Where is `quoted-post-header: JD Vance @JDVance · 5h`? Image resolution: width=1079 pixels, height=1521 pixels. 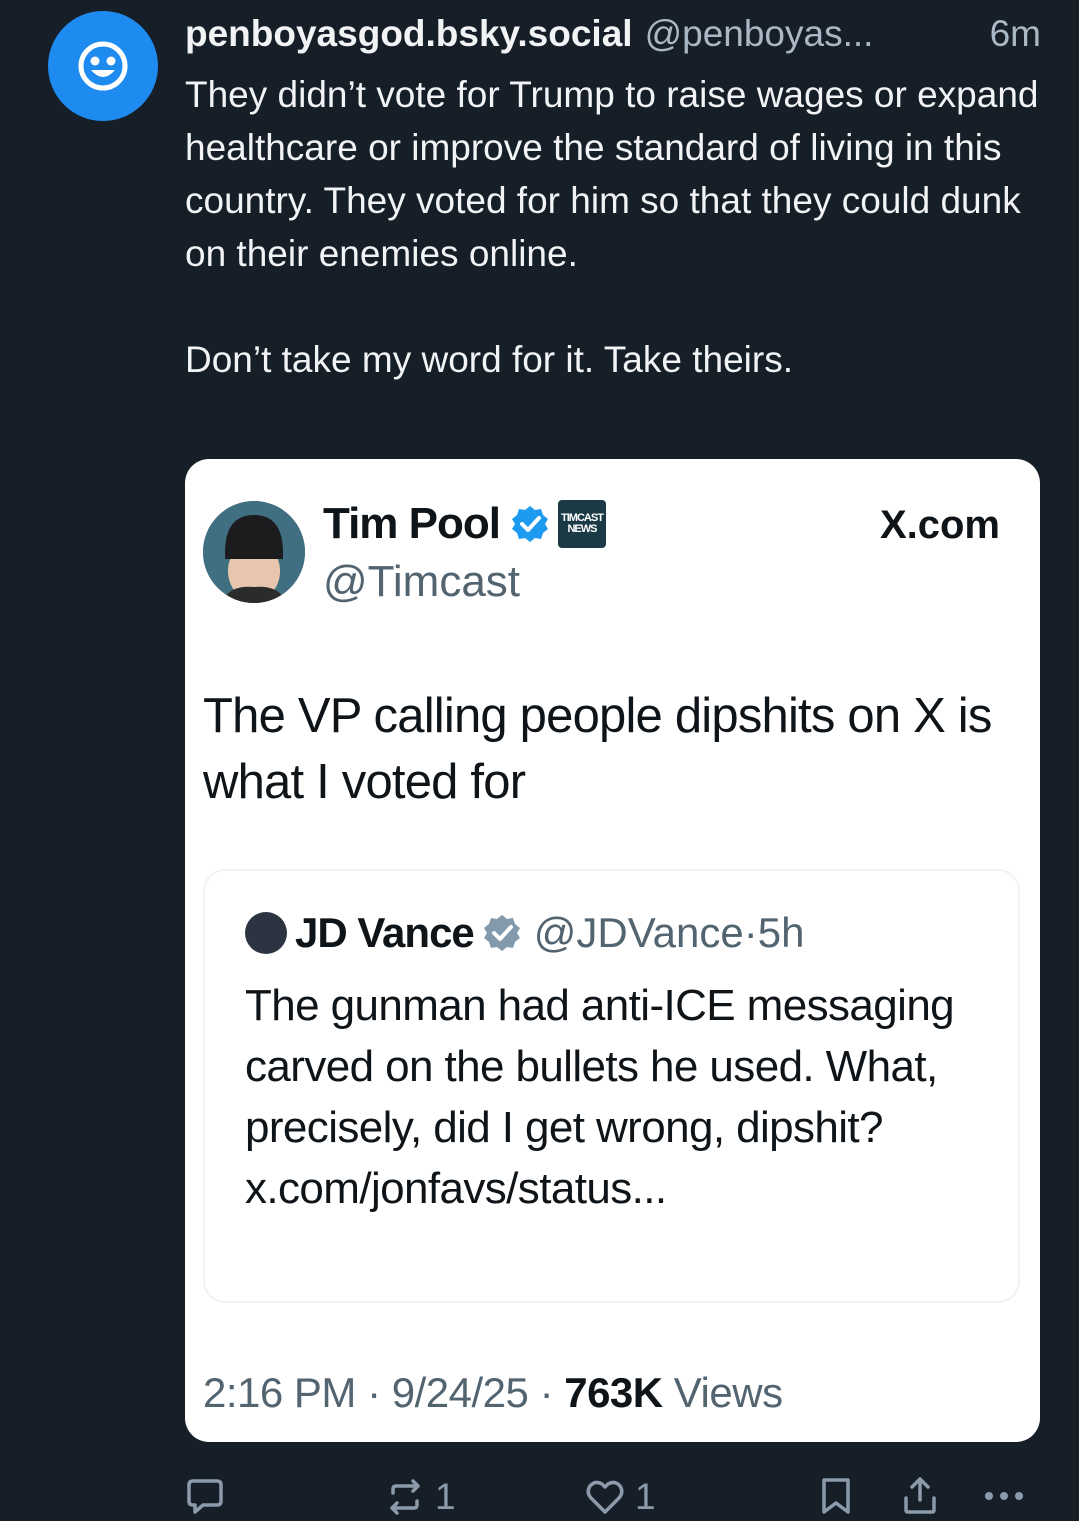
quoted-post-header: JD Vance @JDVance · 5h is located at coordinates (524, 933).